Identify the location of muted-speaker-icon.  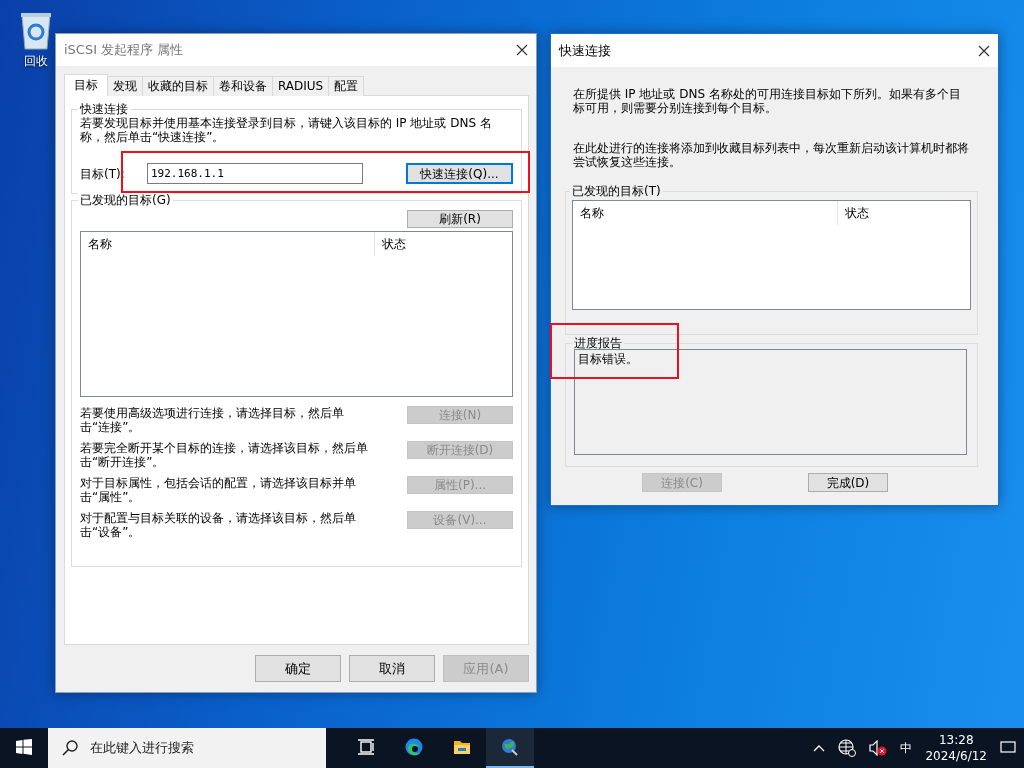
(878, 748).